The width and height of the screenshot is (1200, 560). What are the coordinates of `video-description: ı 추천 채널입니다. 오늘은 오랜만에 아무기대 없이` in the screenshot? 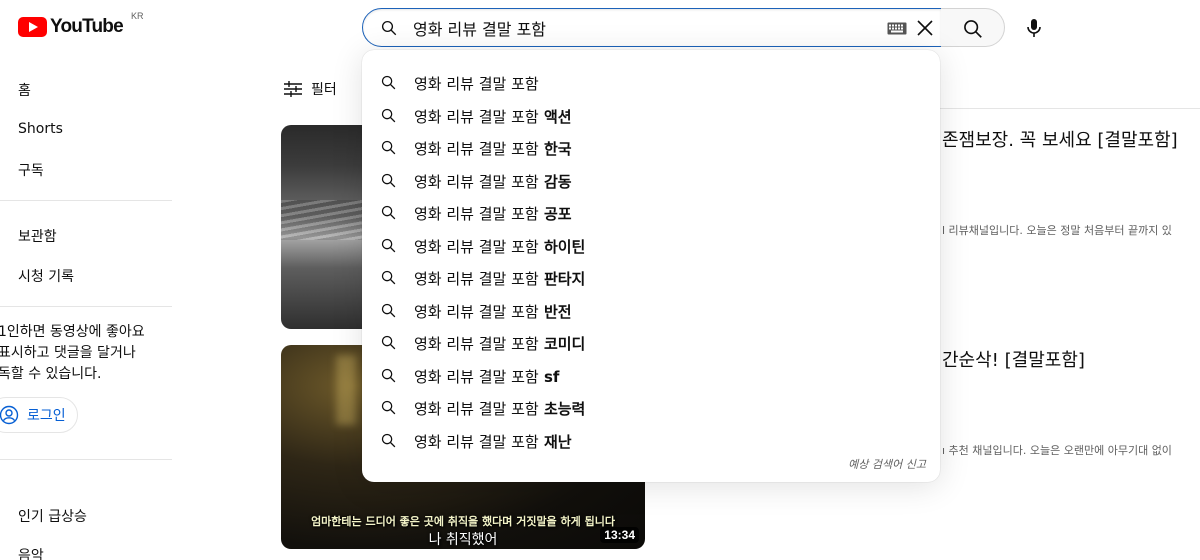 It's located at (1057, 450).